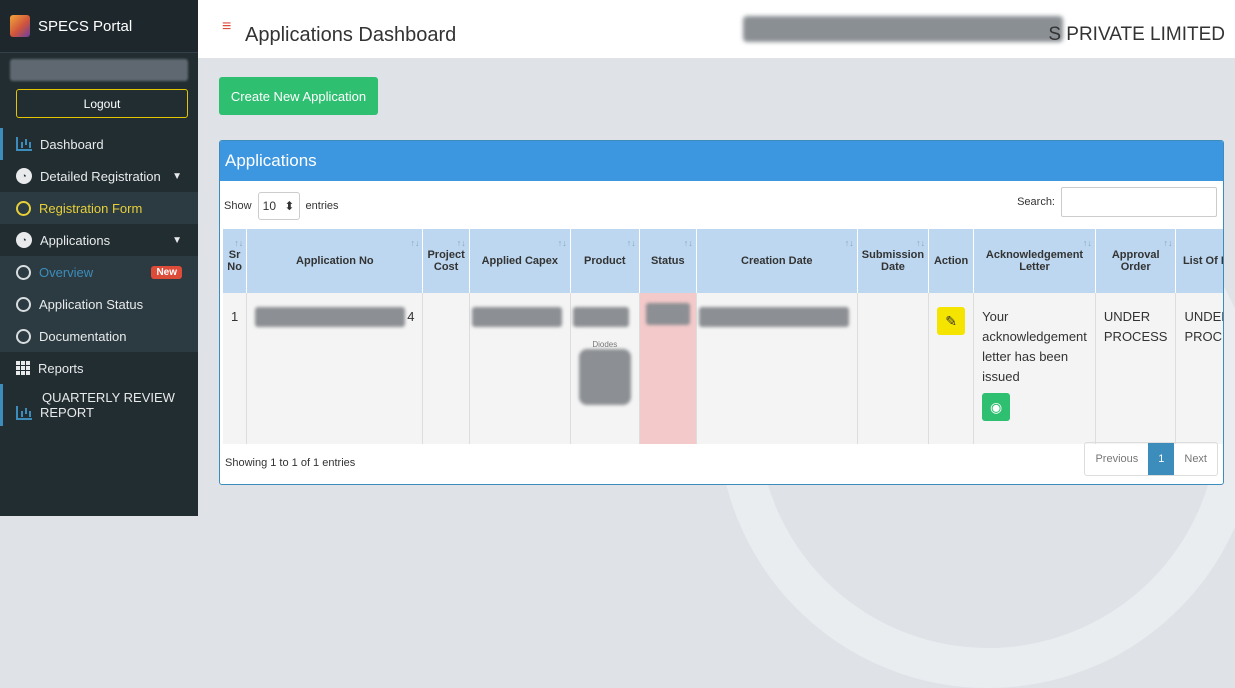 Image resolution: width=1235 pixels, height=688 pixels. Describe the element at coordinates (91, 304) in the screenshot. I see `sidebar-item-label: Application Status` at that location.